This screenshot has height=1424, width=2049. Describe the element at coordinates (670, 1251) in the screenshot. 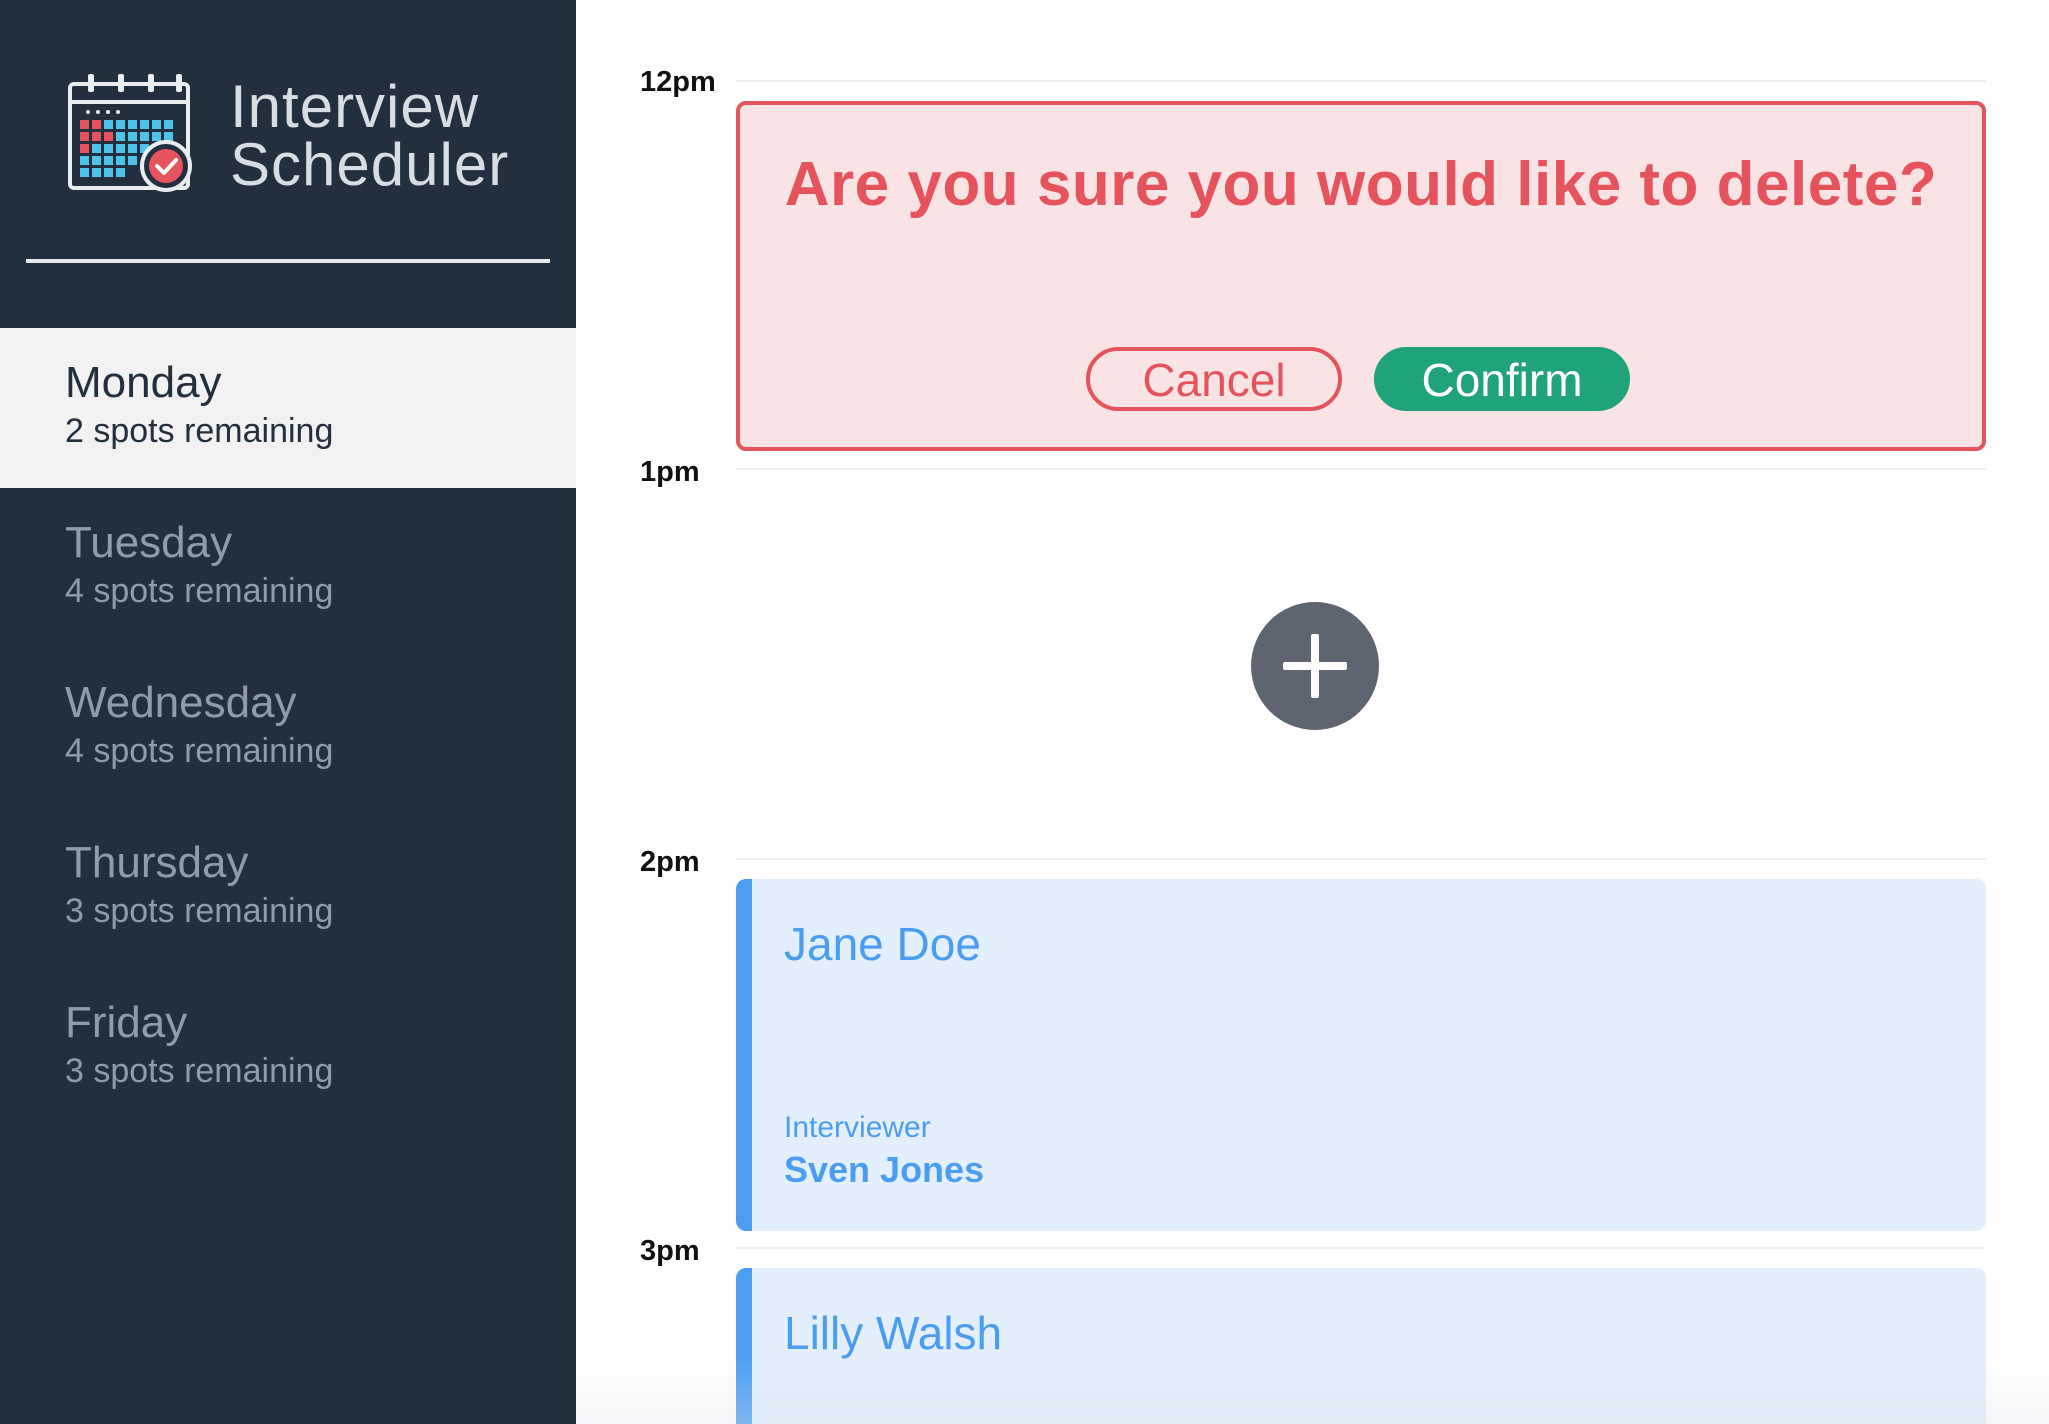

I see `time-label-3pm: 3pm` at that location.